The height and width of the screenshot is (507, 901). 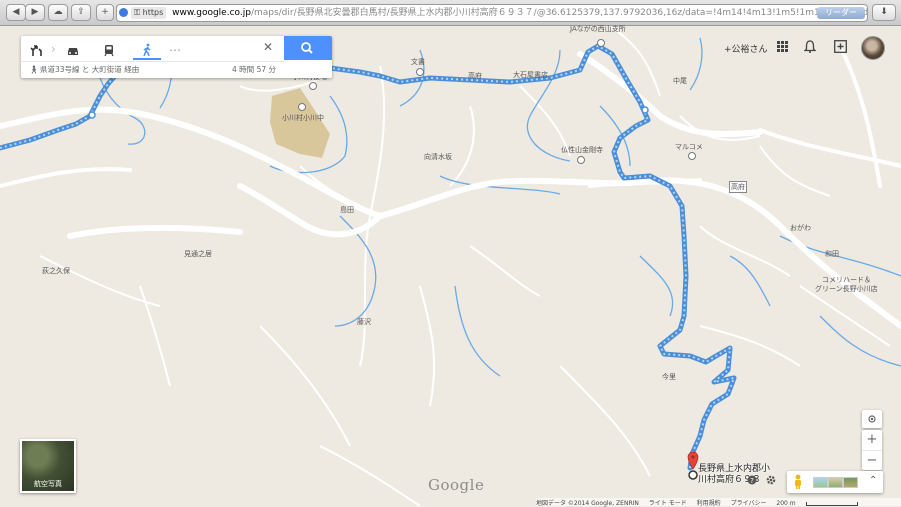 I want to click on plus-icon, so click(x=840, y=46).